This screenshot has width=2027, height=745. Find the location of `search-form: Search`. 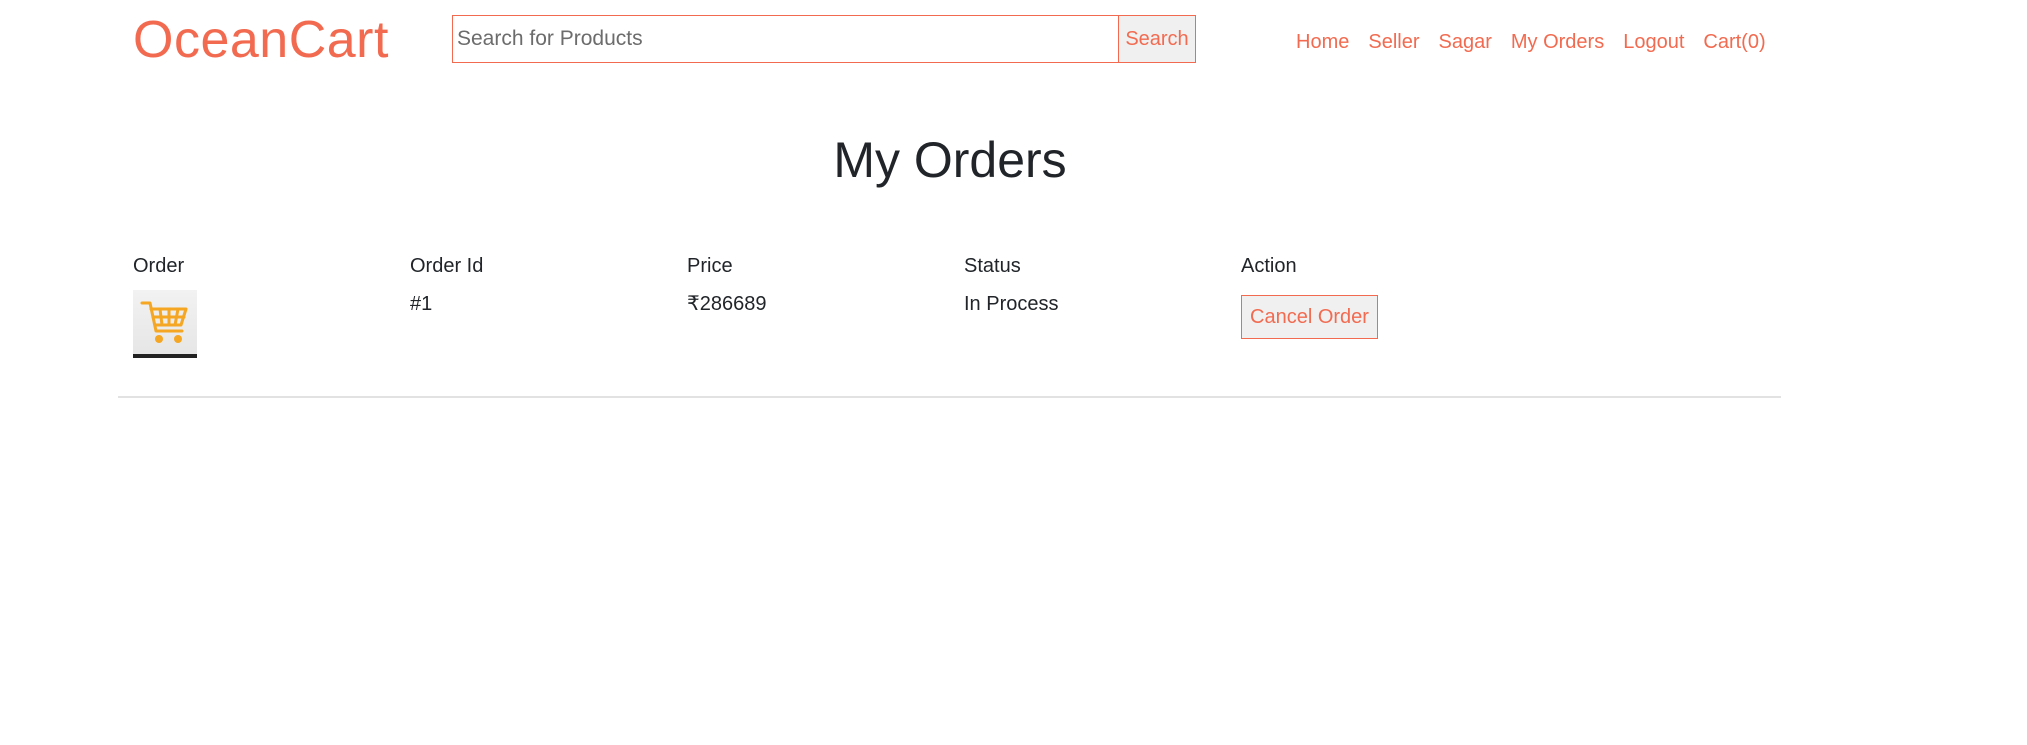

search-form: Search is located at coordinates (824, 39).